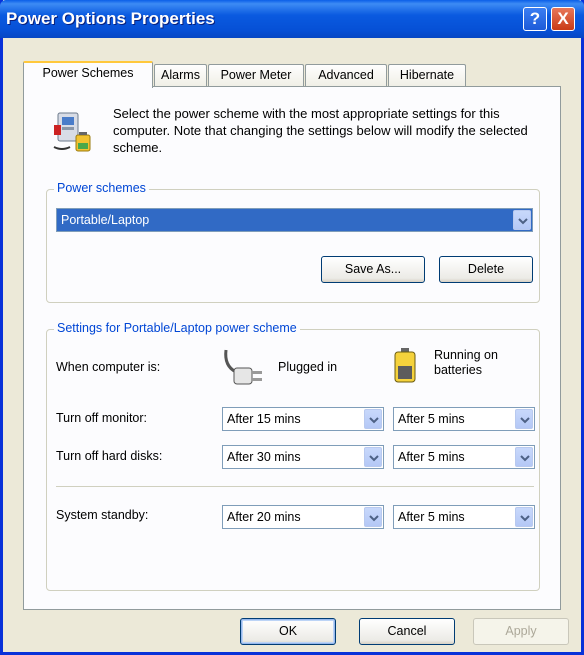 This screenshot has height=655, width=584. Describe the element at coordinates (295, 486) in the screenshot. I see `separator` at that location.